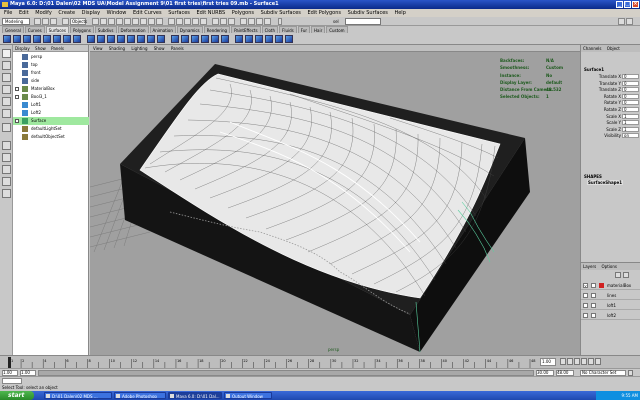  Describe the element at coordinates (223, 21) in the screenshot. I see `history-output-icon` at that location.